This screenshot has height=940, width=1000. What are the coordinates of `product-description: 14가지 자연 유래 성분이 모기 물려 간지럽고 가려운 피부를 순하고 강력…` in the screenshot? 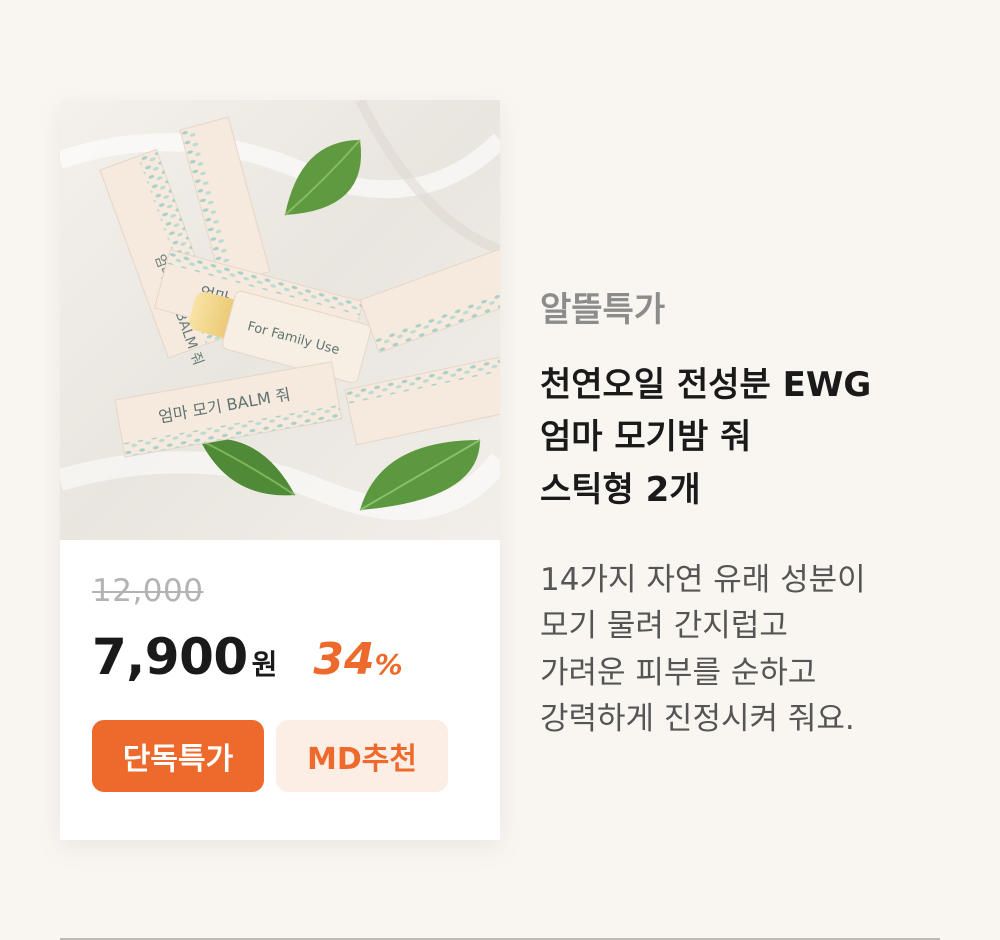 It's located at (750, 650).